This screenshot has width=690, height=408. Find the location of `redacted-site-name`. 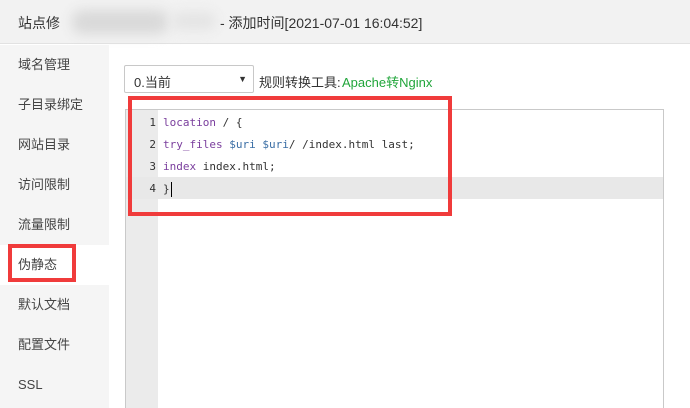

redacted-site-name is located at coordinates (120, 22).